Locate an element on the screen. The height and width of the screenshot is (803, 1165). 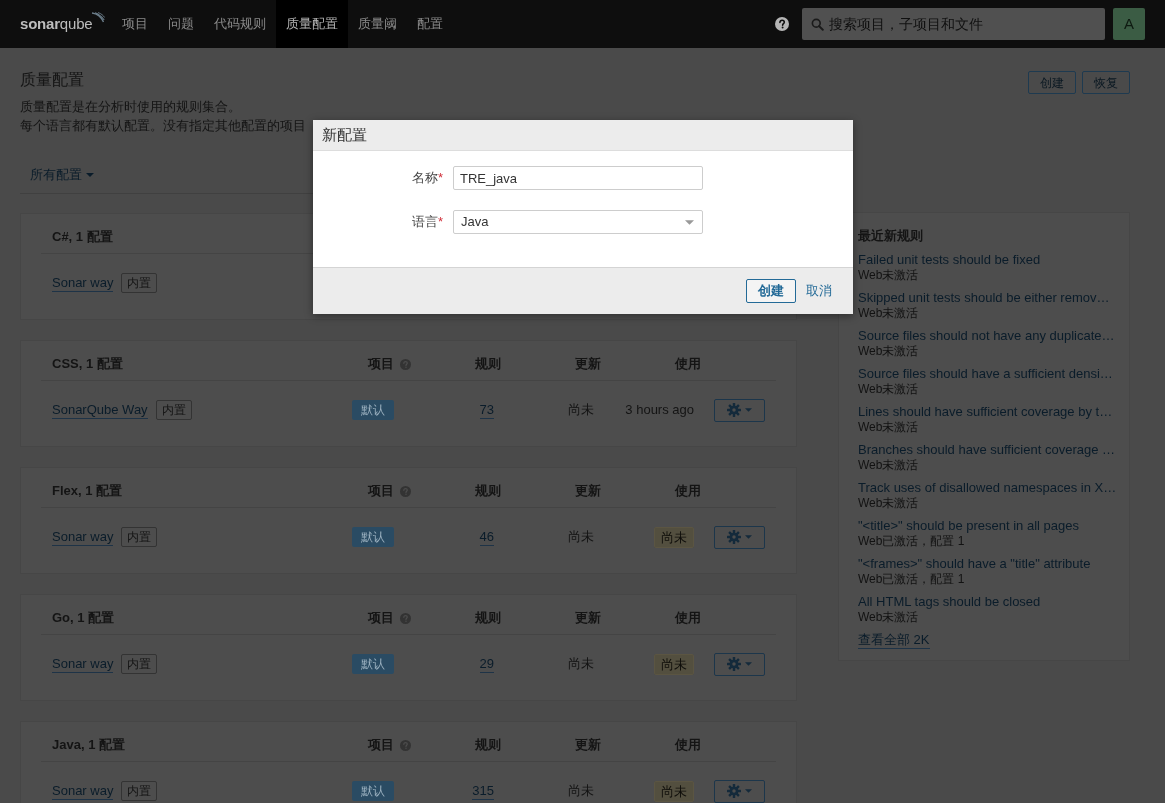
waves-icon is located at coordinates (98, 17).